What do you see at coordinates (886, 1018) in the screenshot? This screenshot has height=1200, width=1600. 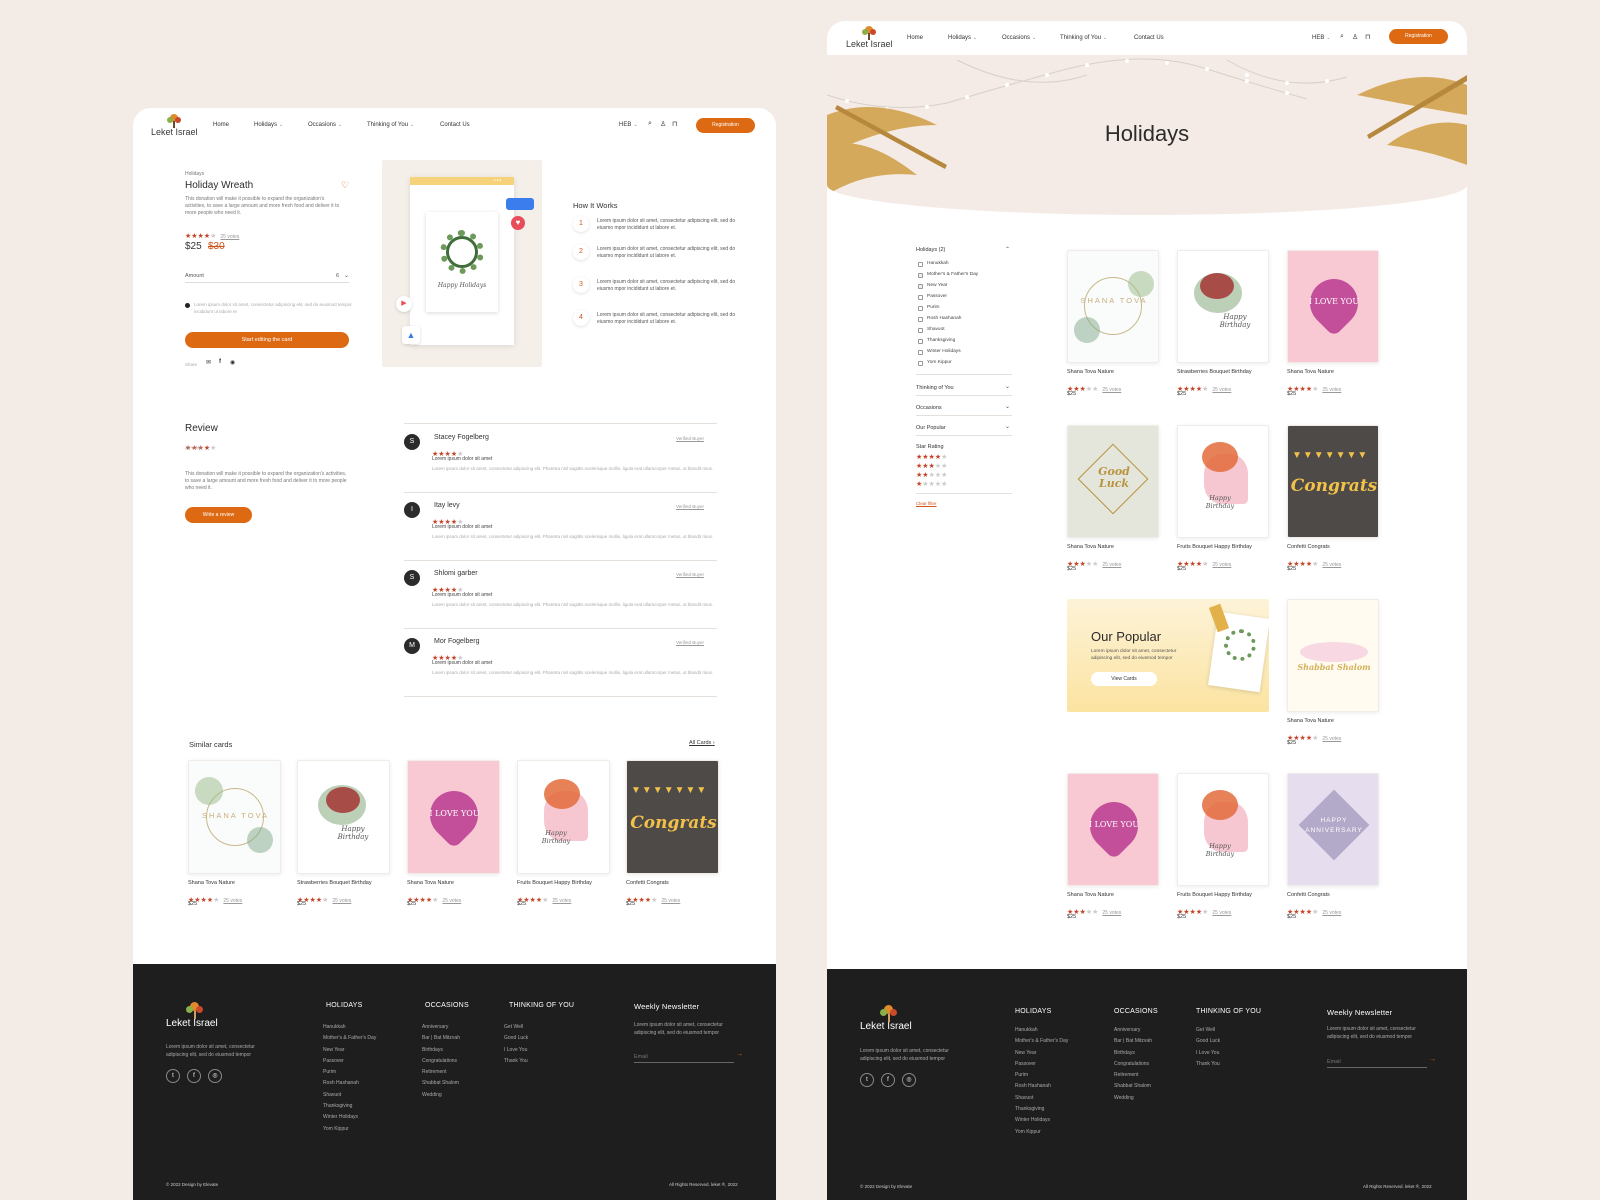 I see `footer-logo: Leket Israel` at bounding box center [886, 1018].